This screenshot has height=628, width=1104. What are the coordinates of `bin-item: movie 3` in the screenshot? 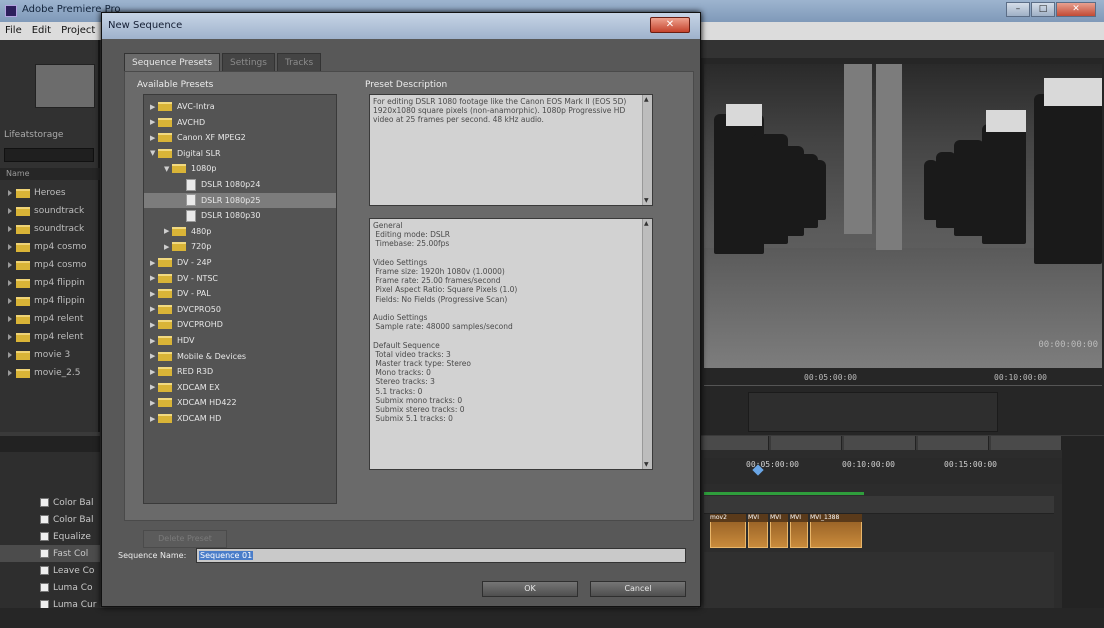 It's located at (50, 355).